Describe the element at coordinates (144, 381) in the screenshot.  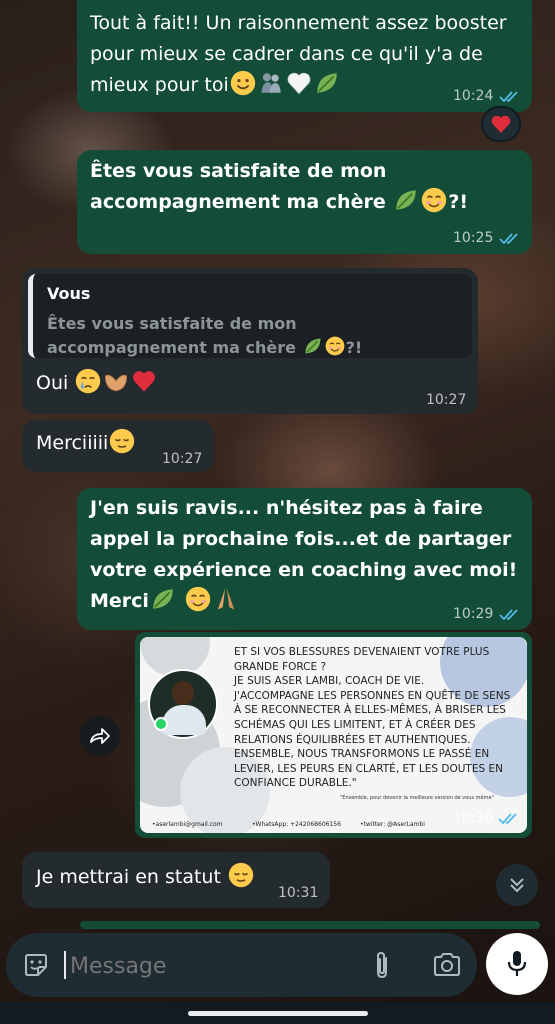
I see `red-heart-emoji` at that location.